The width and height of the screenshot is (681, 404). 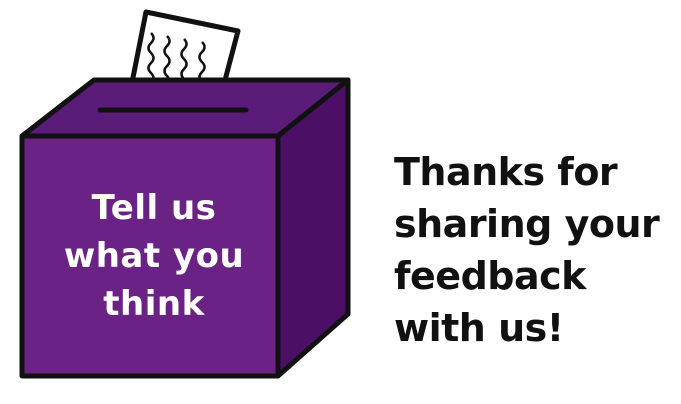 I want to click on message-line-1: Thanks for, so click(x=506, y=172).